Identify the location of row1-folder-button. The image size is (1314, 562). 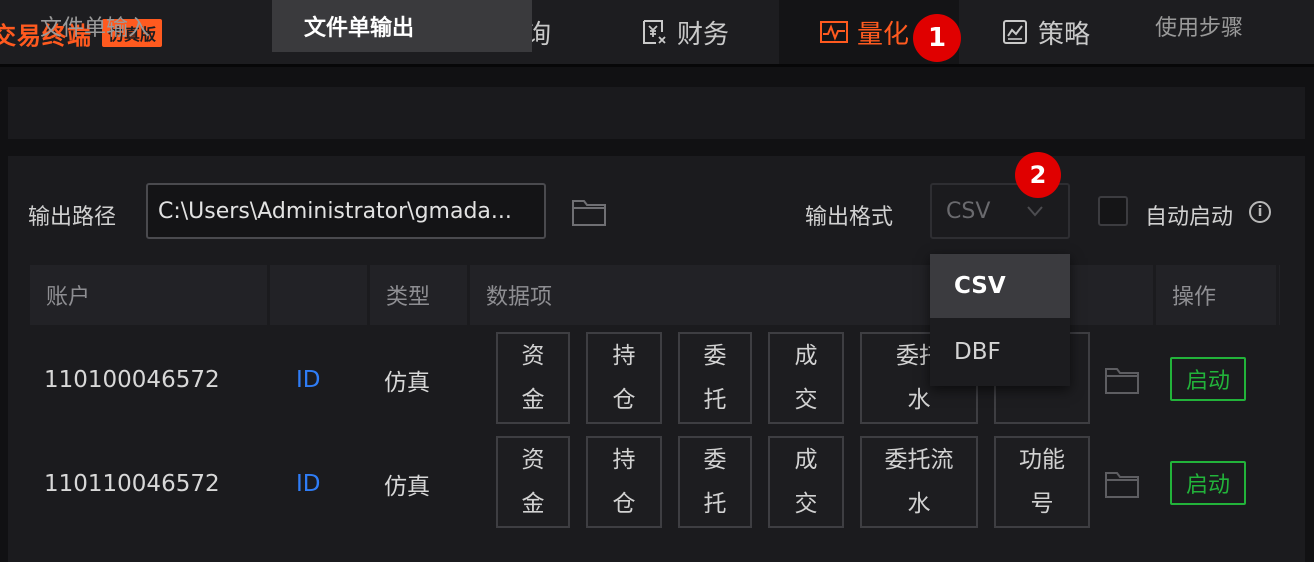
(1122, 380).